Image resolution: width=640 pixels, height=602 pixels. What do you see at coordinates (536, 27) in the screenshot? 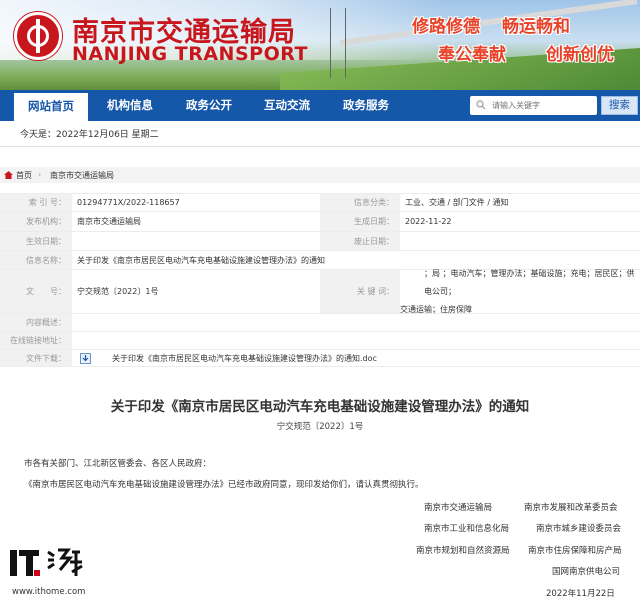
I see `slogan-2: 畅运畅和` at bounding box center [536, 27].